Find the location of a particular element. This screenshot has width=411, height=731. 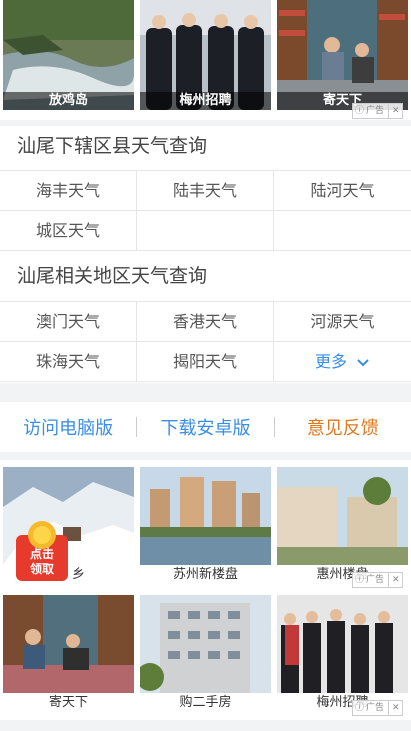

ad-tile-meizhou-jobs: 梅州招聘 is located at coordinates (342, 654).